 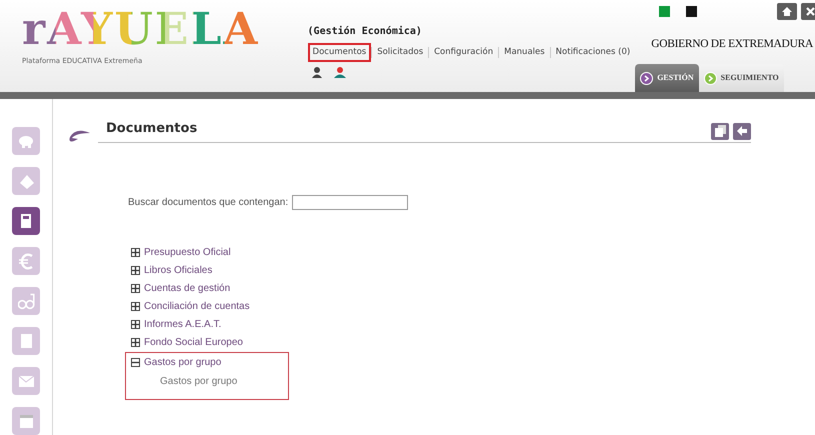 What do you see at coordinates (732, 44) in the screenshot?
I see `government-title: GOBIERNO DE EXTREMADURA` at bounding box center [732, 44].